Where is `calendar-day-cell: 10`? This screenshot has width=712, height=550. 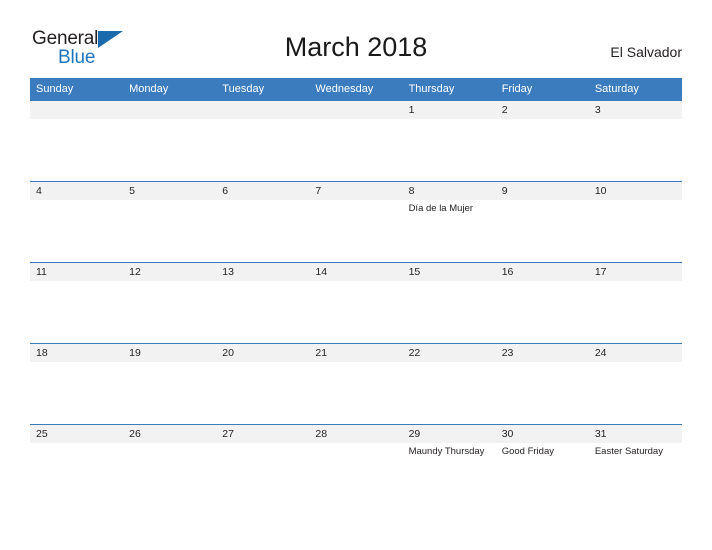 calendar-day-cell: 10 is located at coordinates (635, 221).